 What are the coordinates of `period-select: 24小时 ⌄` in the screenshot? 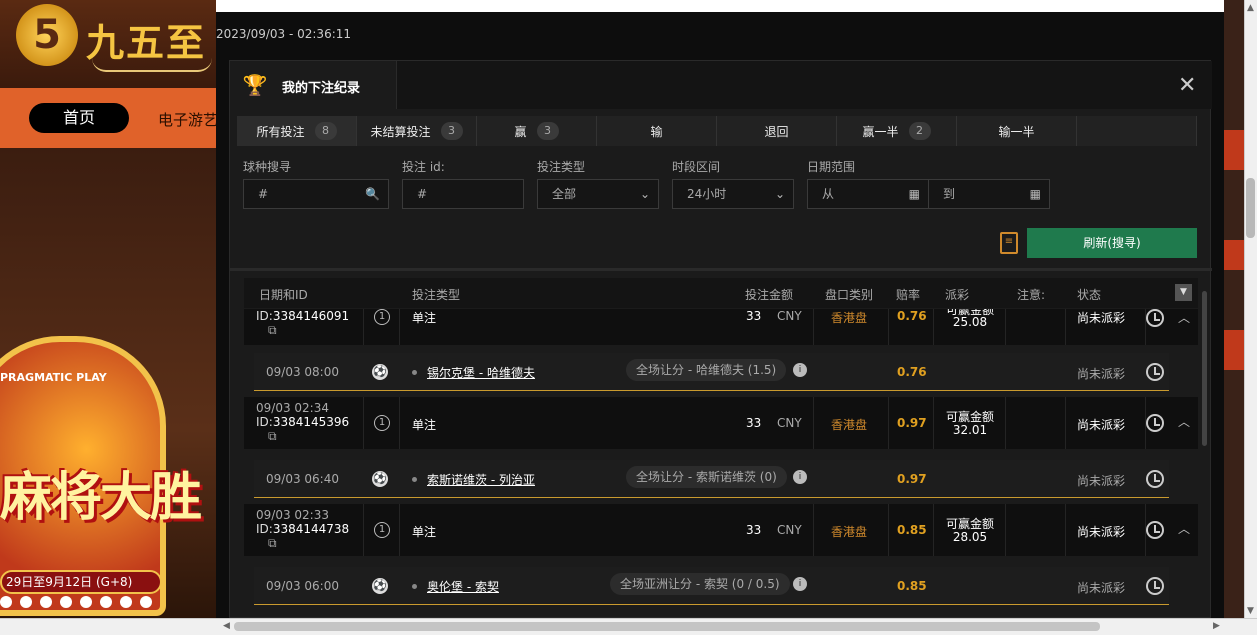 It's located at (733, 194).